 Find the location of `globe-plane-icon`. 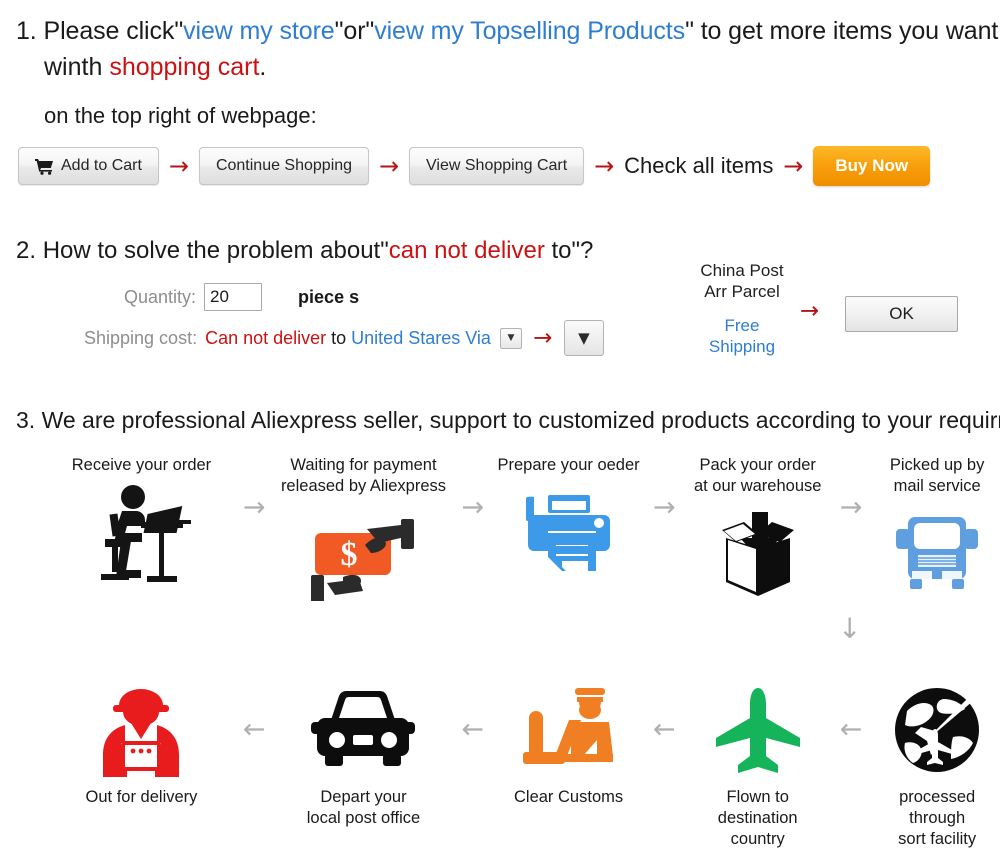

globe-plane-icon is located at coordinates (937, 729).